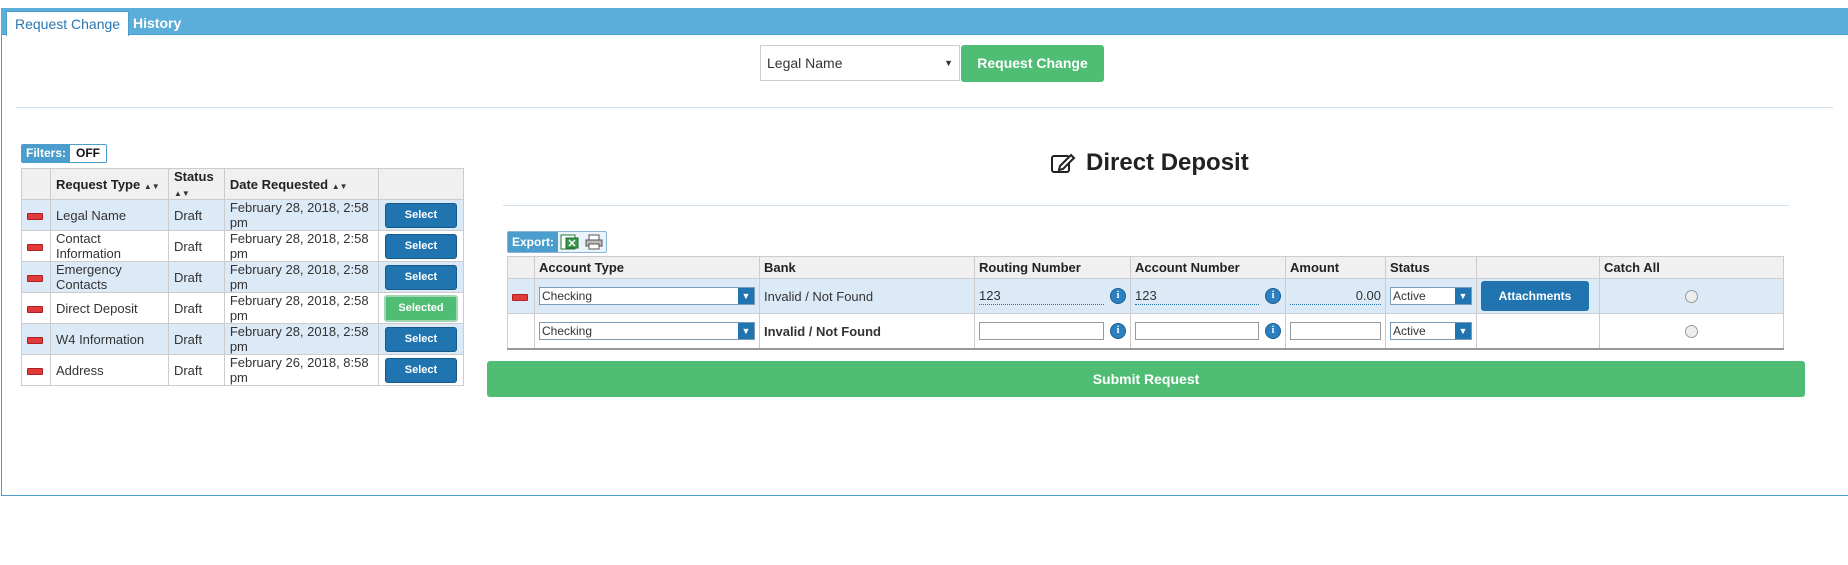  What do you see at coordinates (924, 22) in the screenshot?
I see `tab-bar: Request Change History` at bounding box center [924, 22].